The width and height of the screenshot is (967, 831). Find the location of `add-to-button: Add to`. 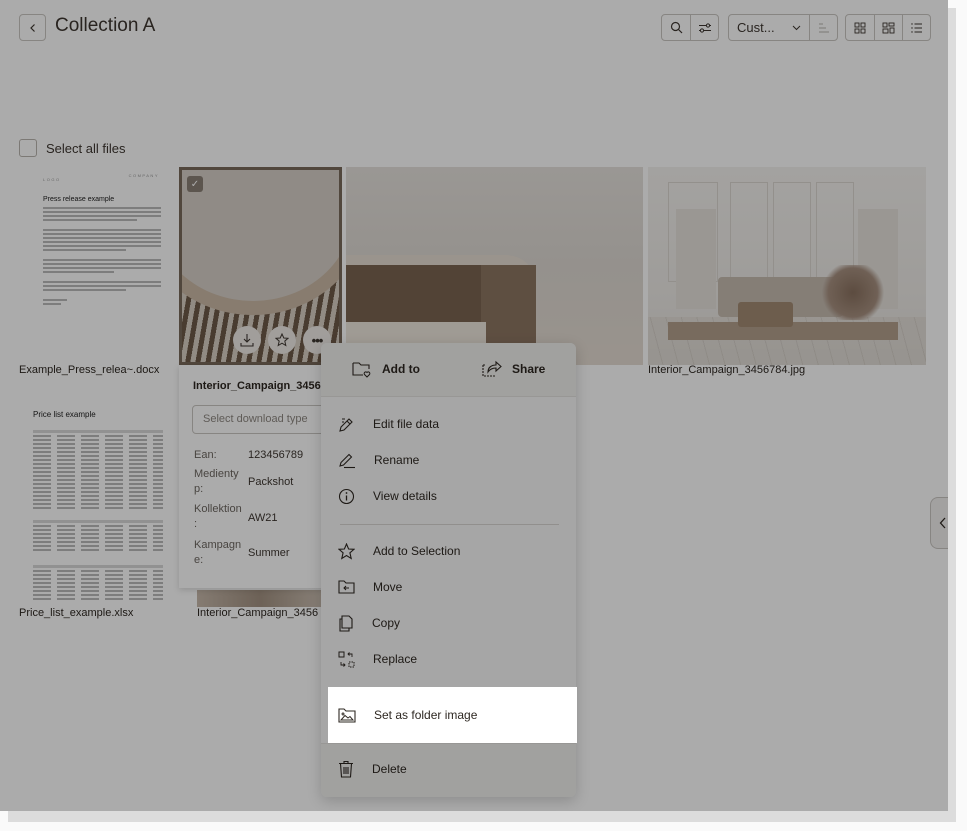

add-to-button: Add to is located at coordinates (386, 369).